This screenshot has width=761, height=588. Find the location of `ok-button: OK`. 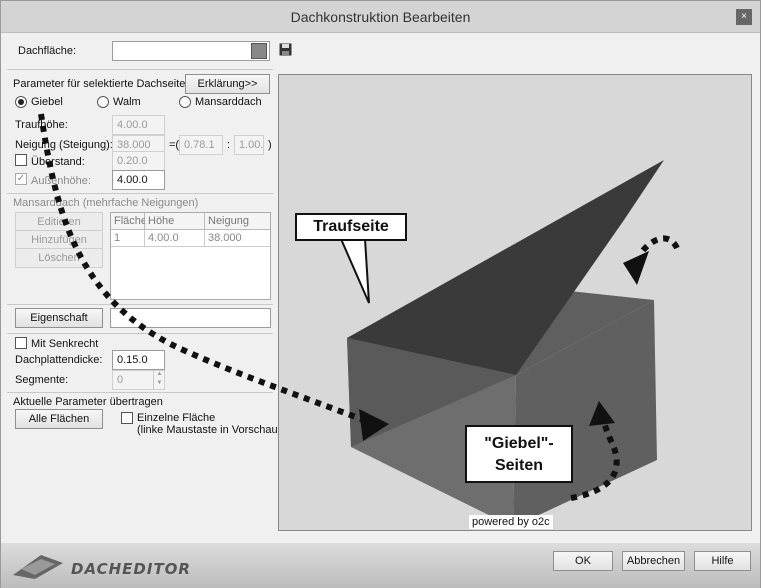

ok-button: OK is located at coordinates (583, 561).